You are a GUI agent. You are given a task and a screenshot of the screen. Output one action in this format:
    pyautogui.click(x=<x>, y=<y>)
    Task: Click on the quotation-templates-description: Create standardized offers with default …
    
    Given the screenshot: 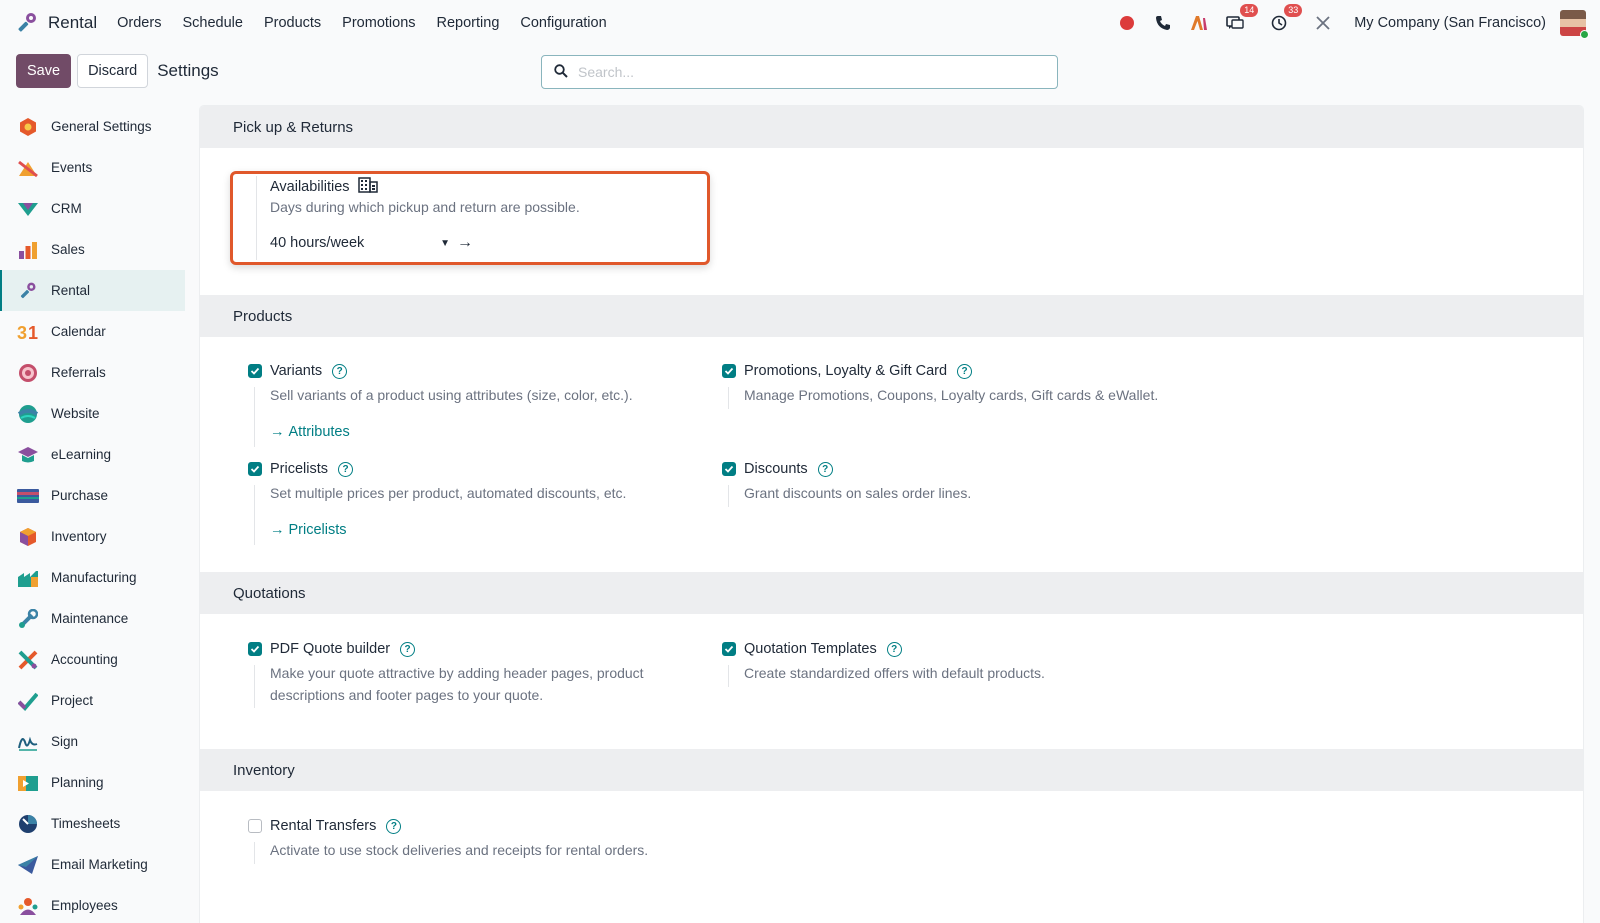 What is the action you would take?
    pyautogui.click(x=894, y=673)
    